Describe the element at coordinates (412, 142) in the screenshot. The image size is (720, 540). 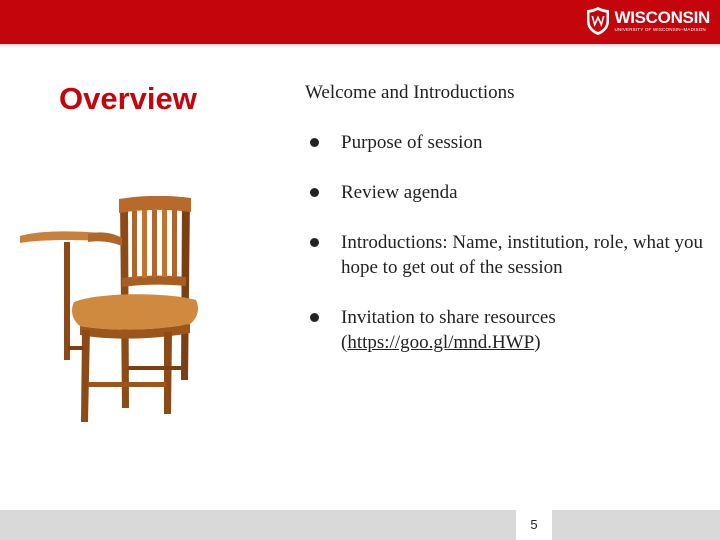
I see `bullet-text: Purpose of session` at that location.